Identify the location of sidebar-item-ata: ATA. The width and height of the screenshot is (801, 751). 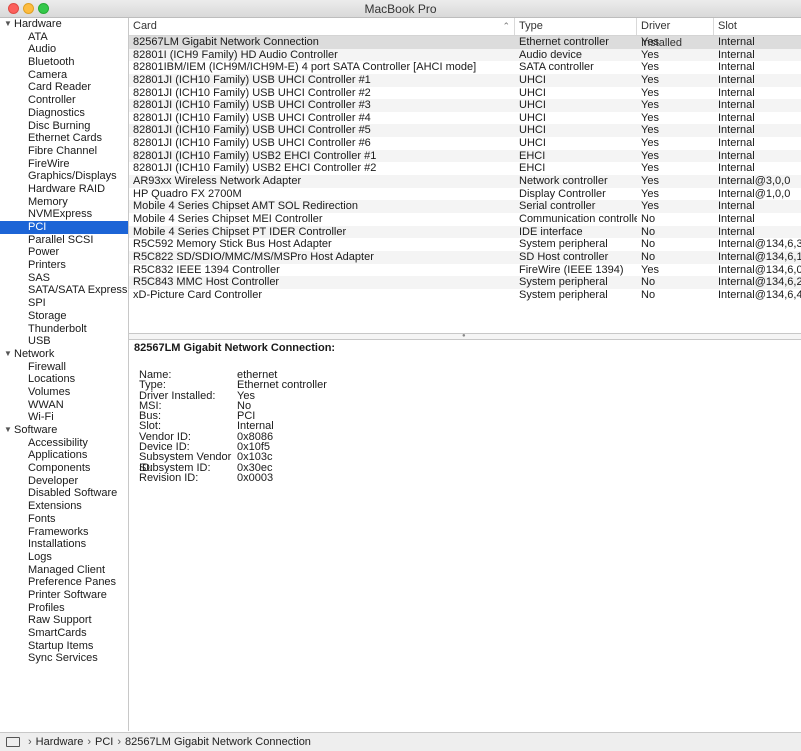
(64, 37).